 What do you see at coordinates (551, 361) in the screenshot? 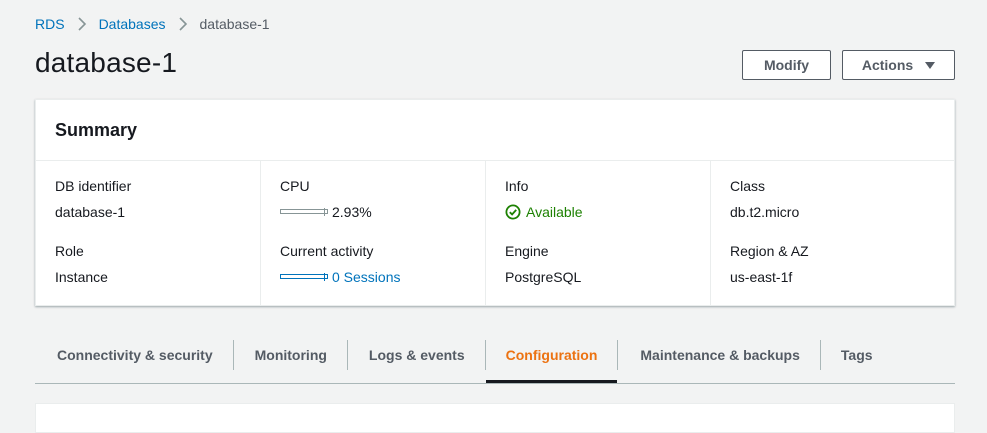
I see `tab-configuration: Configuration` at bounding box center [551, 361].